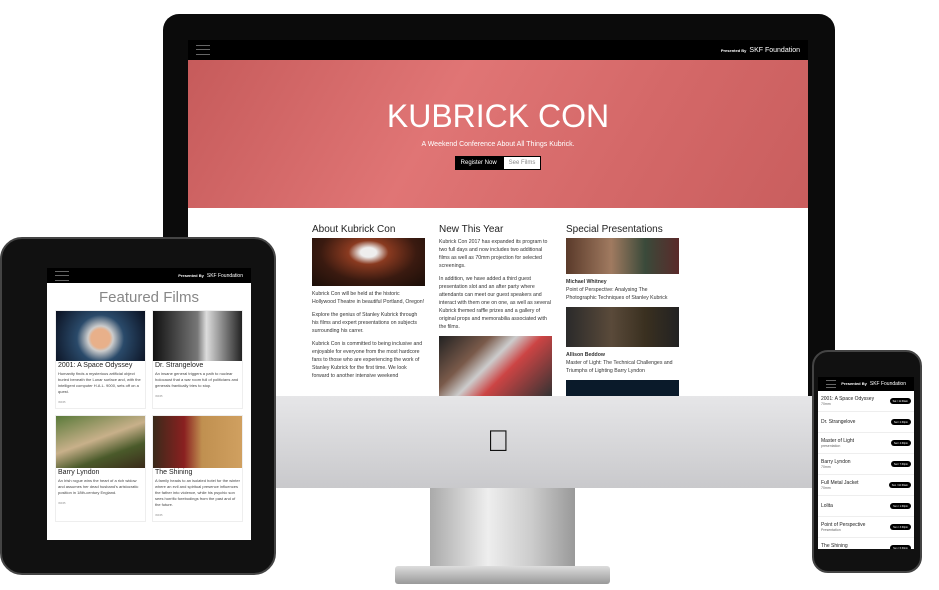 This screenshot has width=939, height=590. What do you see at coordinates (179, 365) in the screenshot?
I see `film-title: Dr. Strangelove` at bounding box center [179, 365].